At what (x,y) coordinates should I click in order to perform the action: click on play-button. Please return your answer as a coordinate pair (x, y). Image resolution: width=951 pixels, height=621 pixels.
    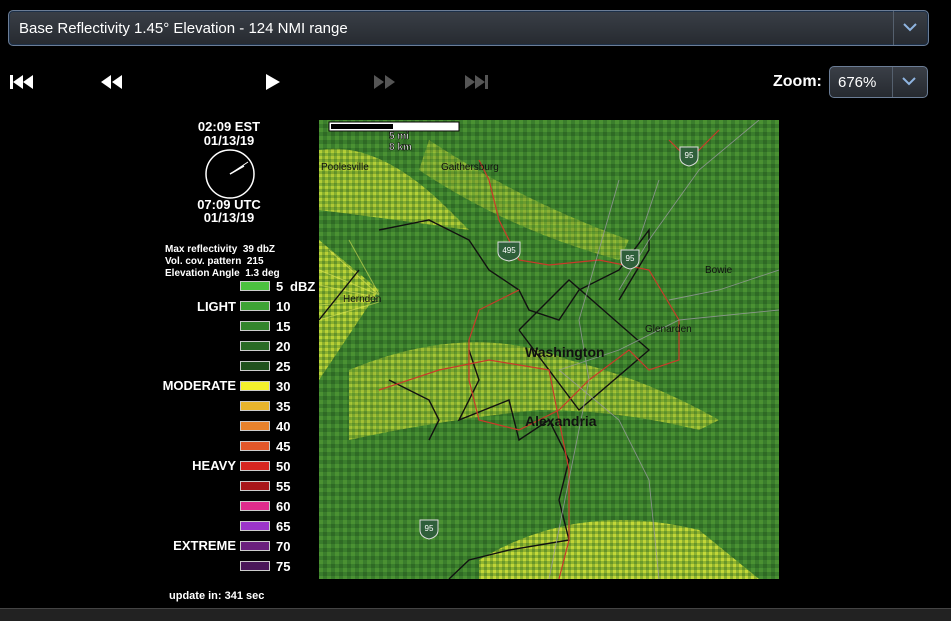
    Looking at the image, I should click on (272, 82).